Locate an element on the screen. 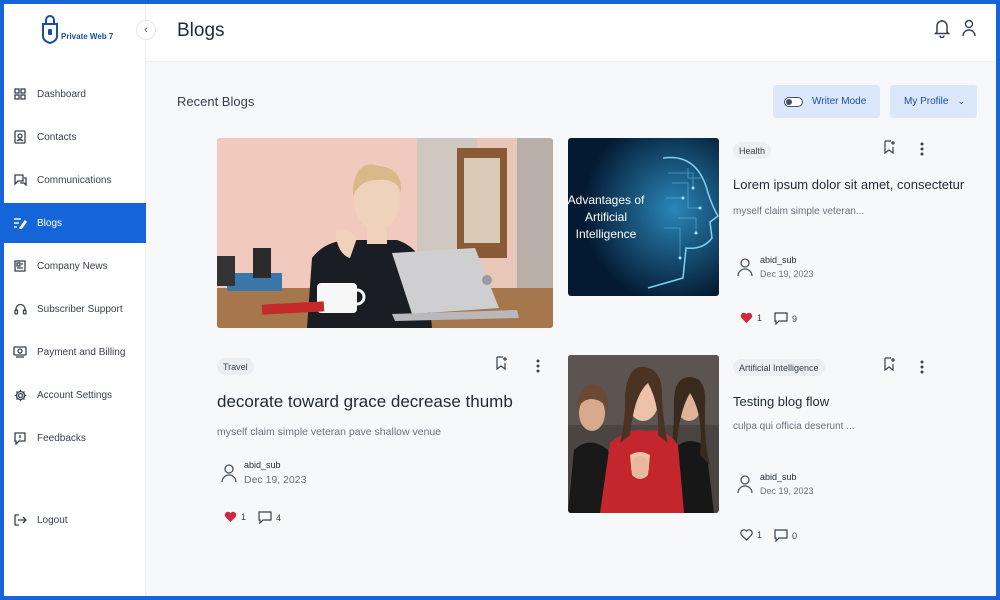 The image size is (1000, 600). comment-count-value: 9 is located at coordinates (795, 318).